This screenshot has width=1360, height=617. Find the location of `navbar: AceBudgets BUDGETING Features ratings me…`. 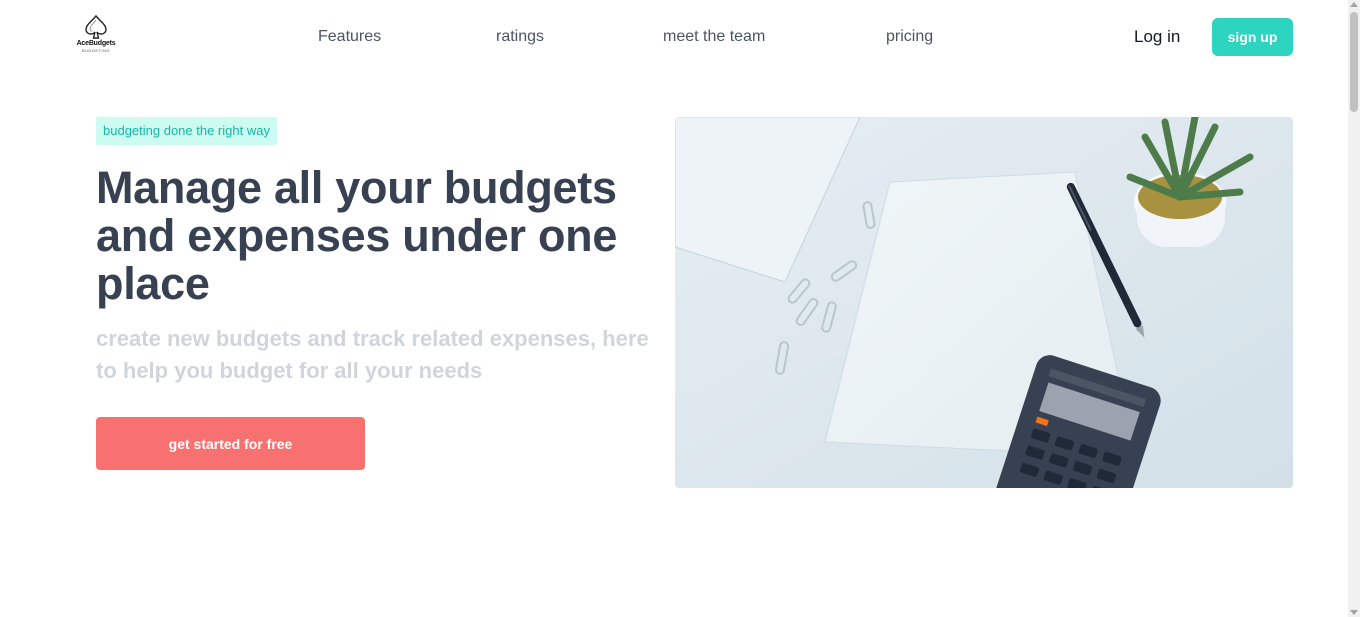

navbar: AceBudgets BUDGETING Features ratings me… is located at coordinates (674, 38).